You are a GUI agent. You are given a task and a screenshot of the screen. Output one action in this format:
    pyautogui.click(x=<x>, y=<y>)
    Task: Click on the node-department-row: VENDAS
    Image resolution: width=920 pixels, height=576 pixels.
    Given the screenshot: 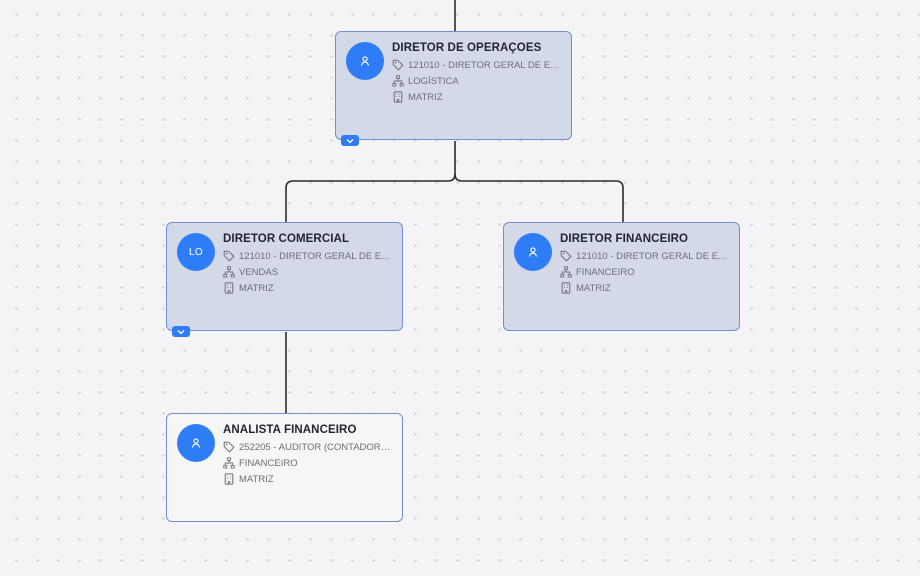 What is the action you would take?
    pyautogui.click(x=309, y=272)
    